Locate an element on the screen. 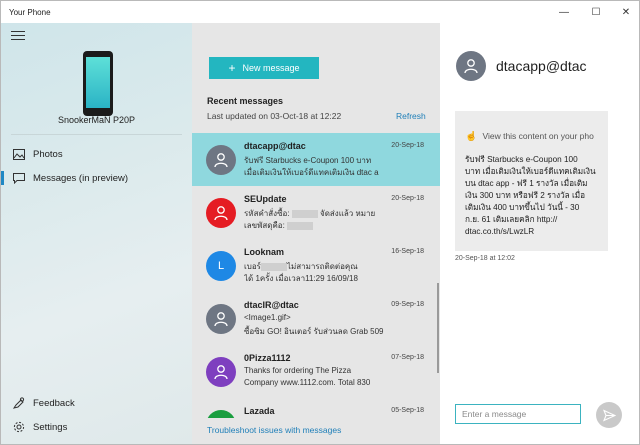 The height and width of the screenshot is (445, 640). thread-item: Lazada 05-Sep-18 is located at coordinates (316, 408).